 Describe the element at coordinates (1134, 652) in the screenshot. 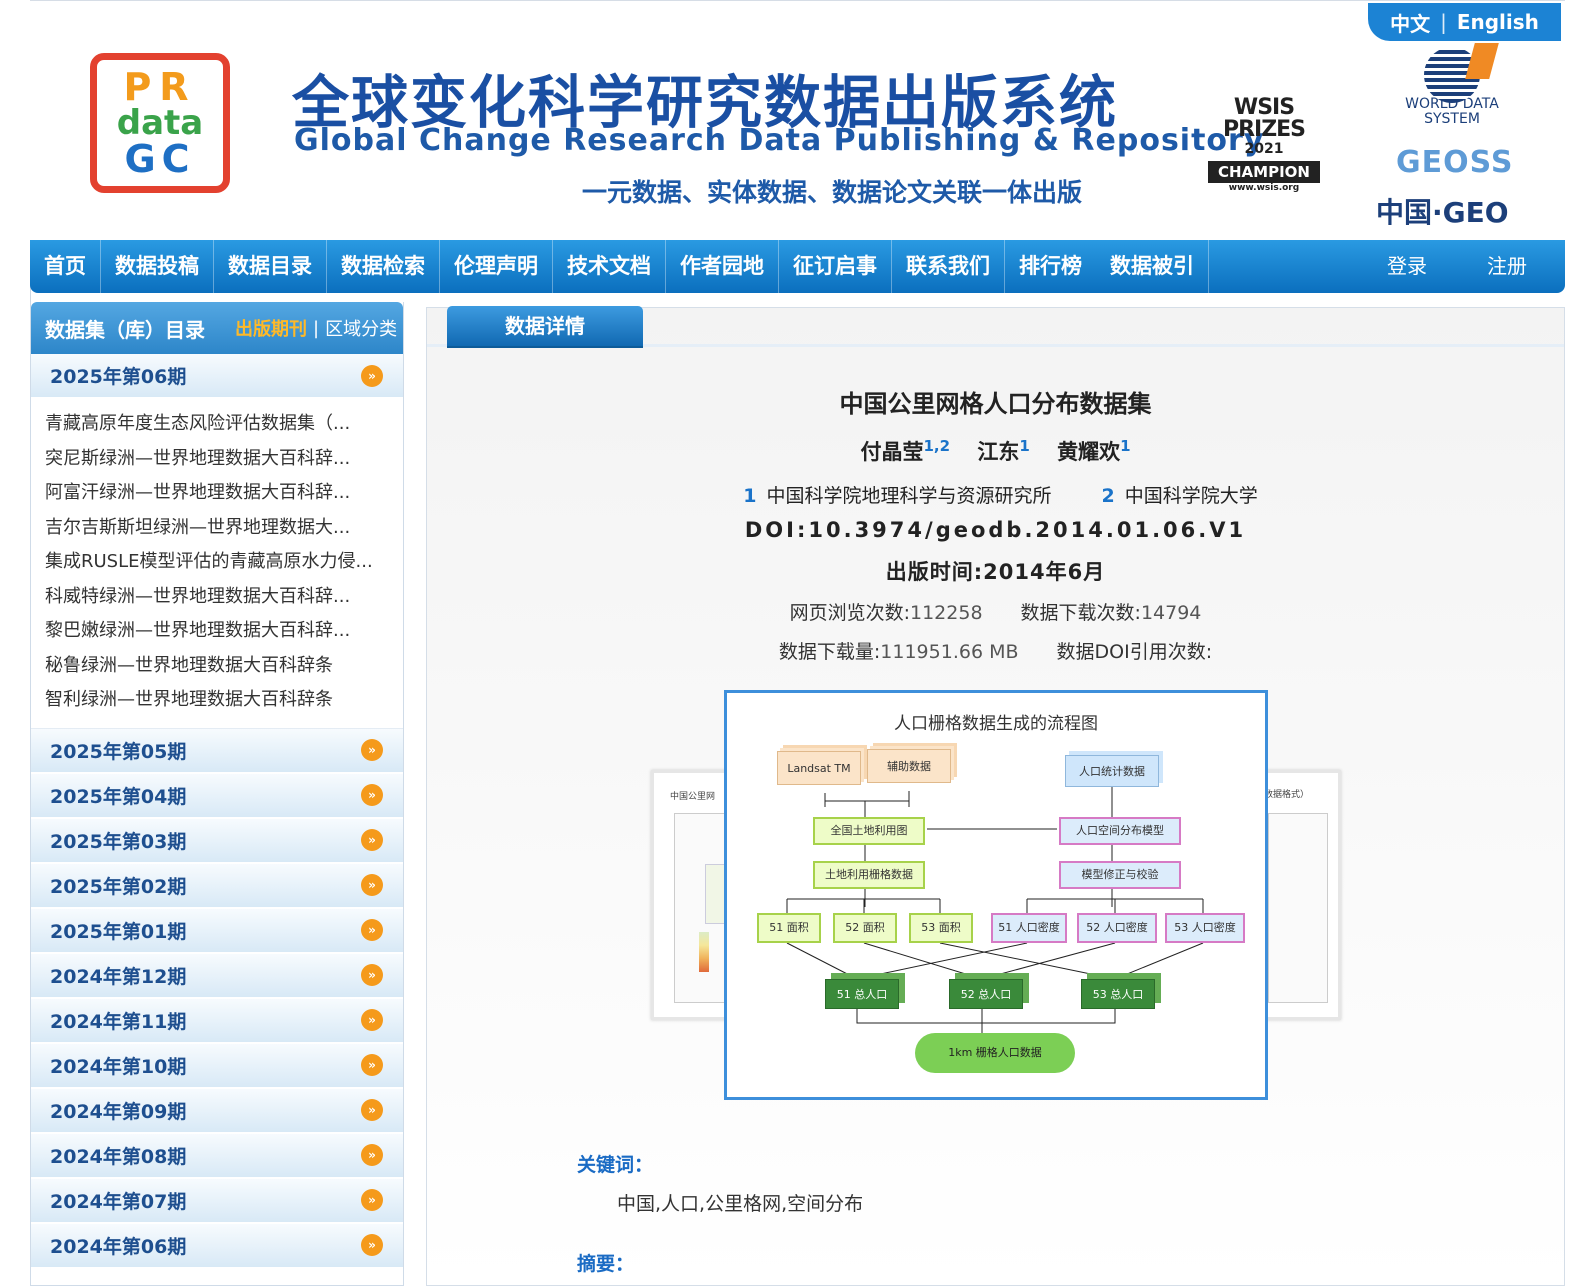

I see `doi-citations-label: 数据DOI引用次数:` at that location.